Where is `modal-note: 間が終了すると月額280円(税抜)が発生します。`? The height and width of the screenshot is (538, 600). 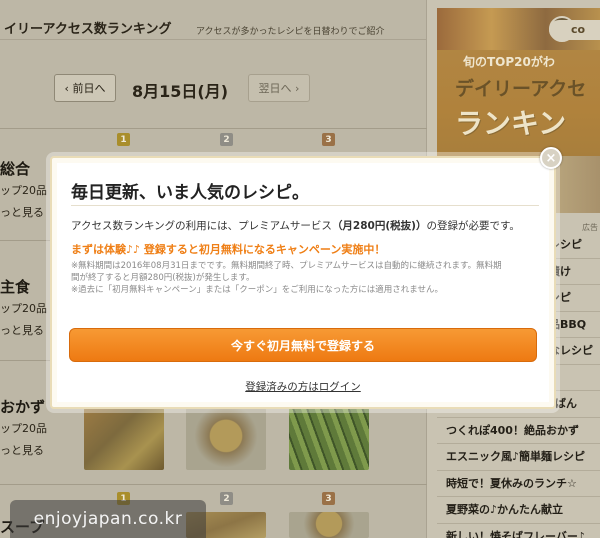 modal-note: 間が終了すると月額280円(税抜)が発生します。 is located at coordinates (163, 278).